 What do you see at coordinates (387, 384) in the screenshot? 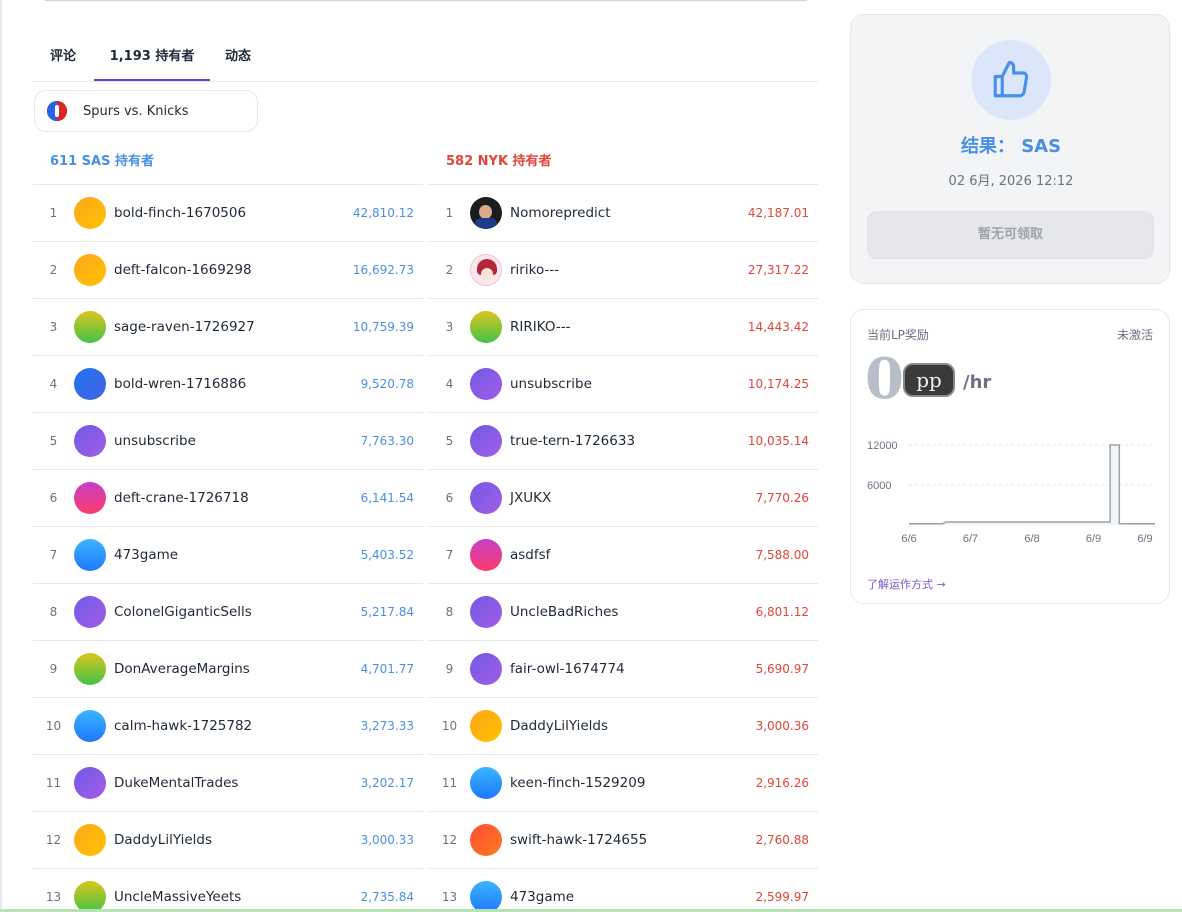
I see `holder-amount: 9,520.78` at bounding box center [387, 384].